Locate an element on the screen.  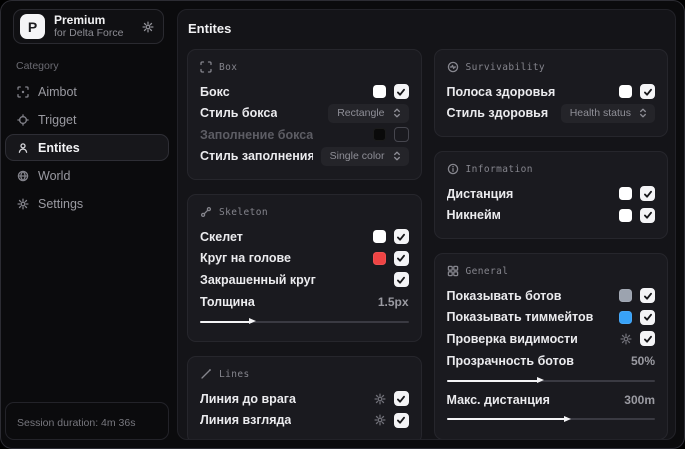
app-logo: P is located at coordinates (32, 26).